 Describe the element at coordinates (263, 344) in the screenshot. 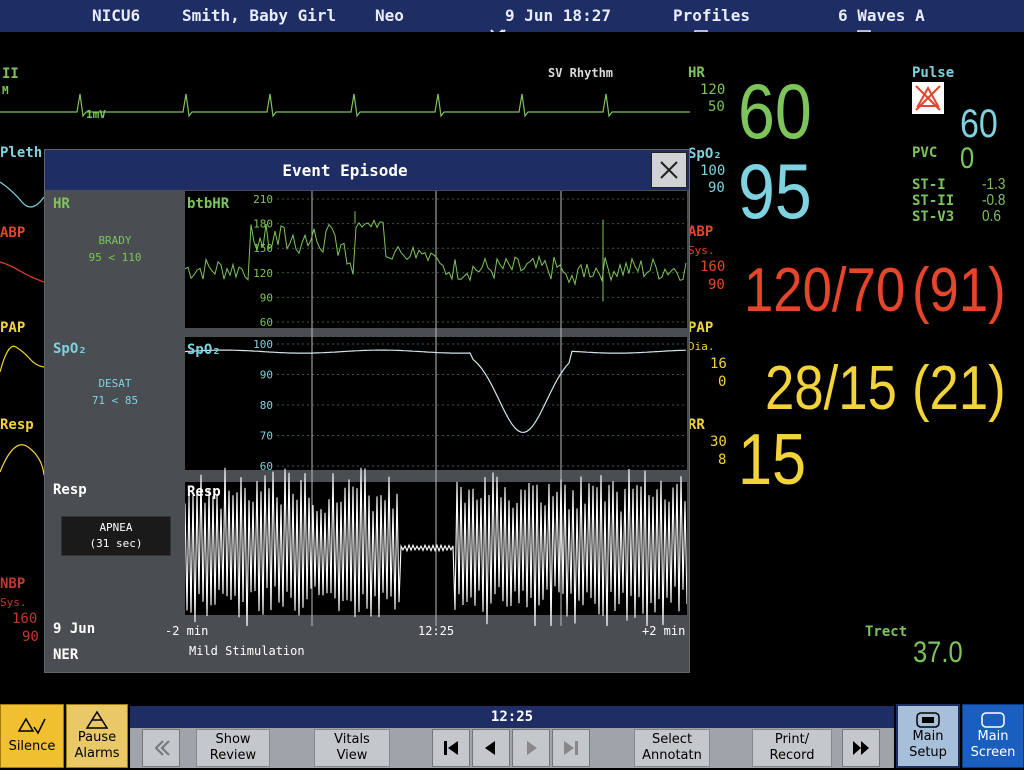

I see `spo2-tick-label: 100` at that location.